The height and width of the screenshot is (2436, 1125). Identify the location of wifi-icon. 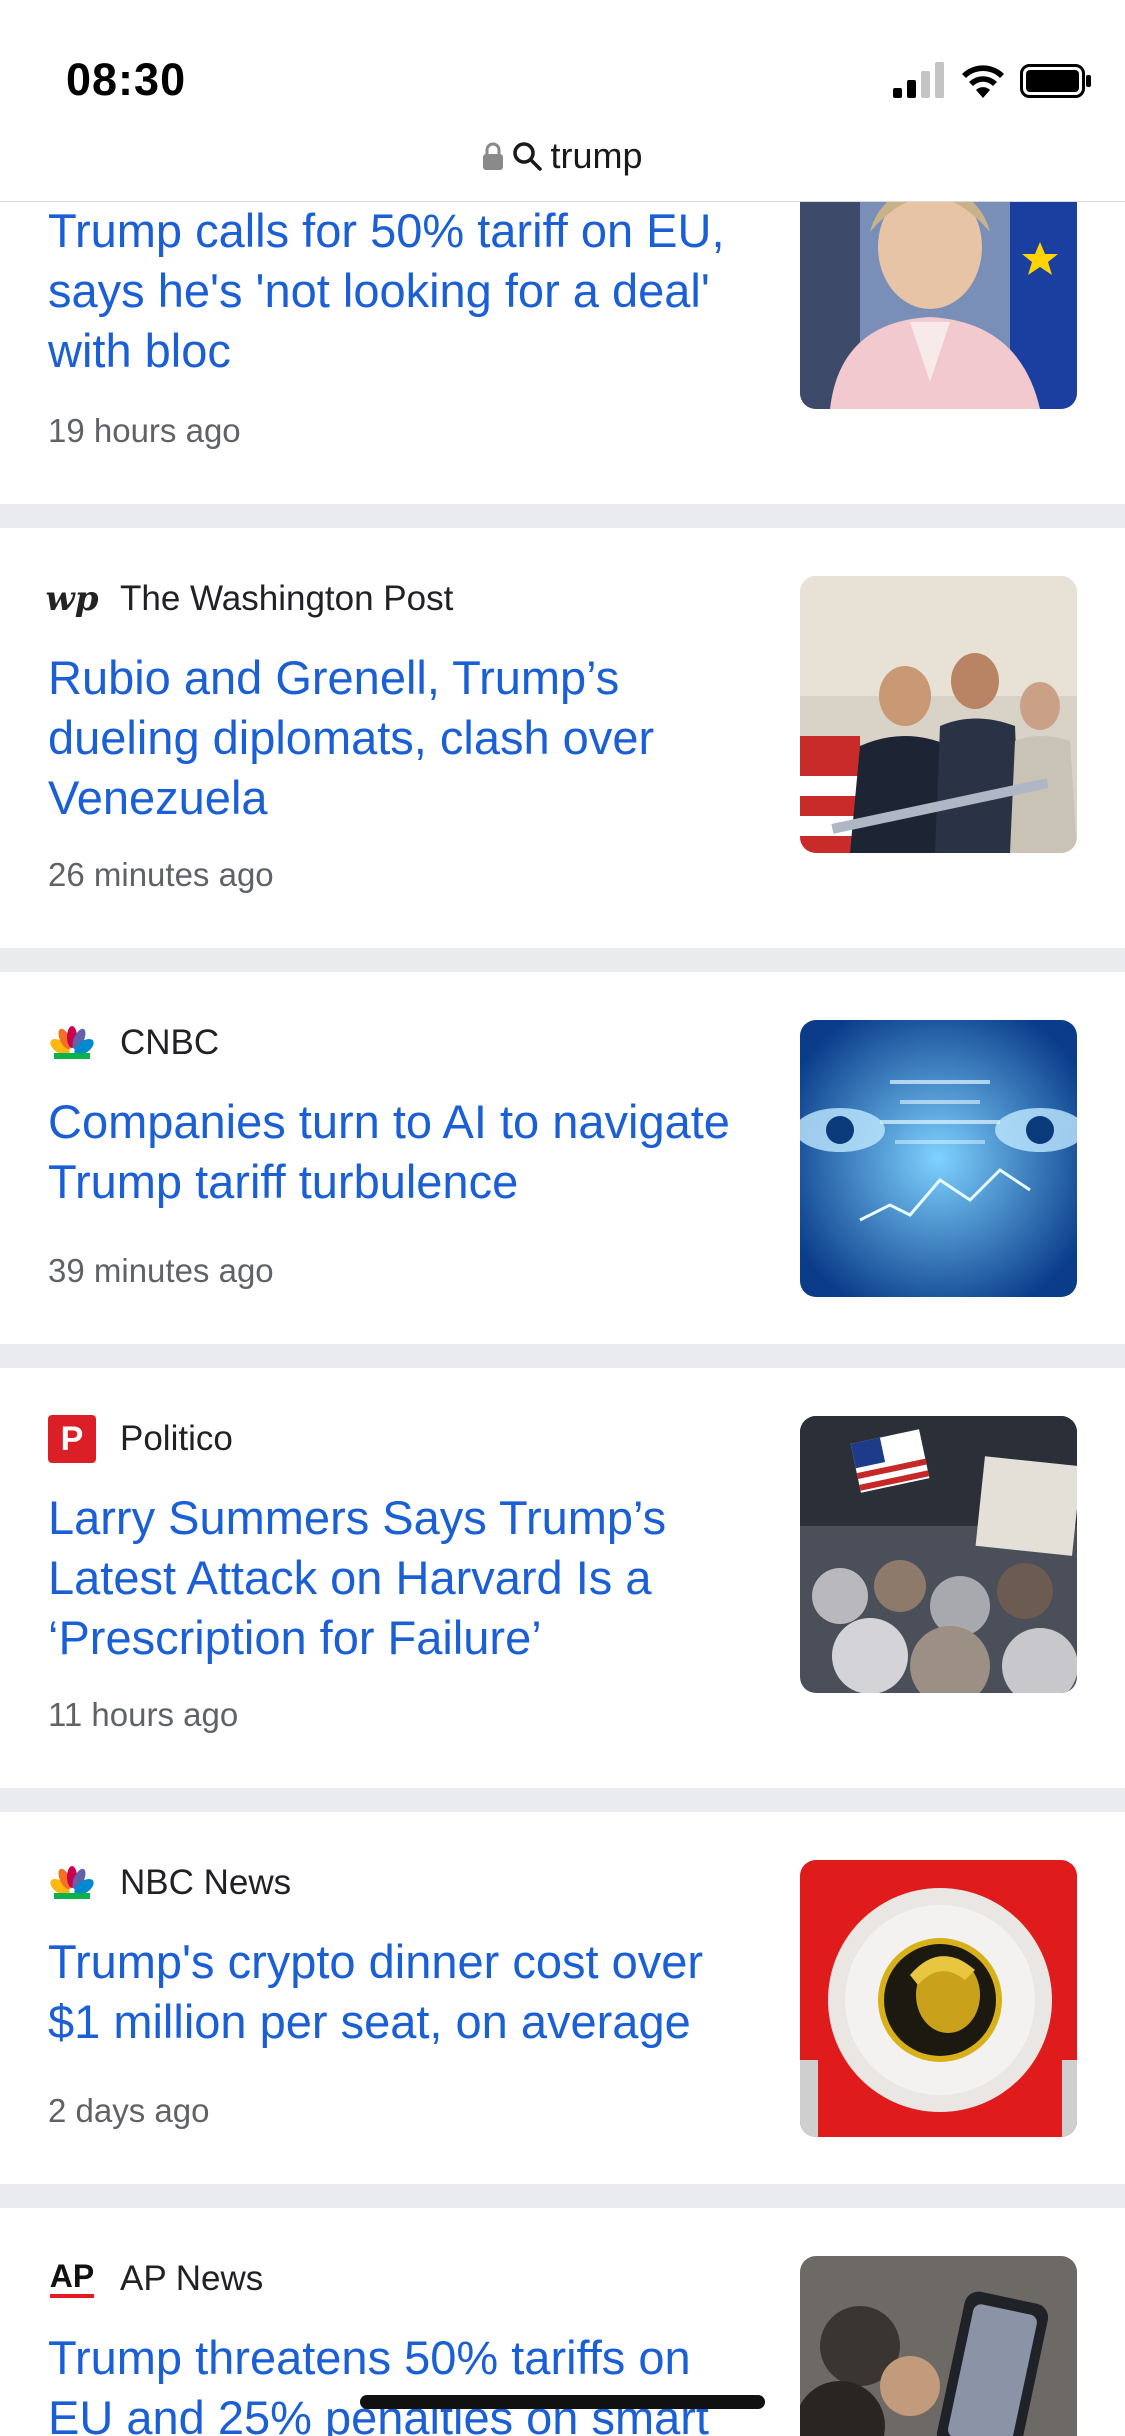
(983, 81).